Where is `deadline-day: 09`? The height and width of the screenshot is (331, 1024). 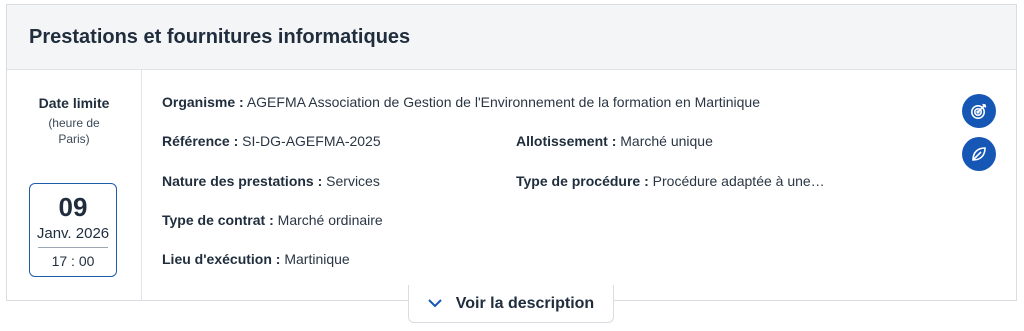 deadline-day: 09 is located at coordinates (73, 207).